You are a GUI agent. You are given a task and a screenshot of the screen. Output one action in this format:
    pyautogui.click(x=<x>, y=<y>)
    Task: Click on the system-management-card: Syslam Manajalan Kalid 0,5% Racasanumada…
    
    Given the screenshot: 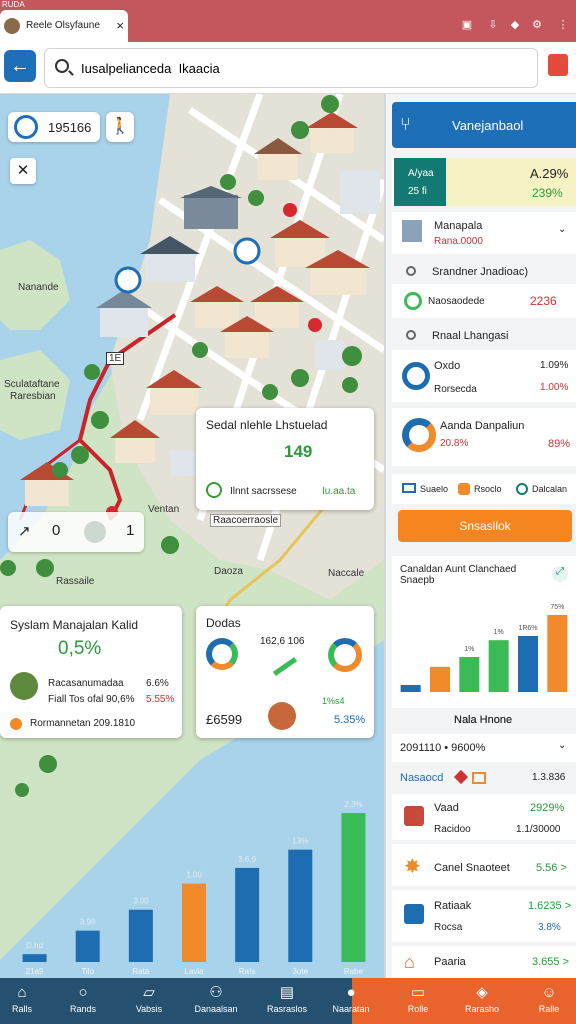 What is the action you would take?
    pyautogui.click(x=91, y=672)
    